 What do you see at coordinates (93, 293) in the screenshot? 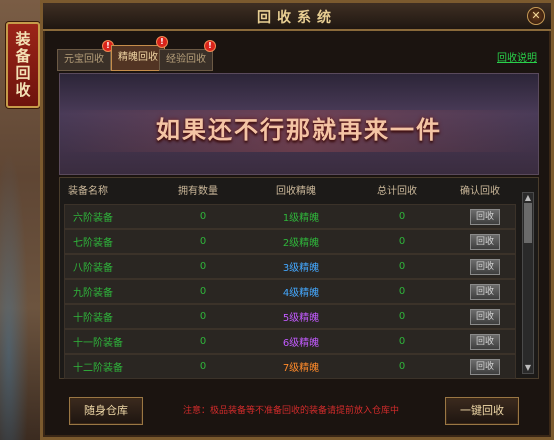
I see `equipment-name: 九阶装备` at bounding box center [93, 293].